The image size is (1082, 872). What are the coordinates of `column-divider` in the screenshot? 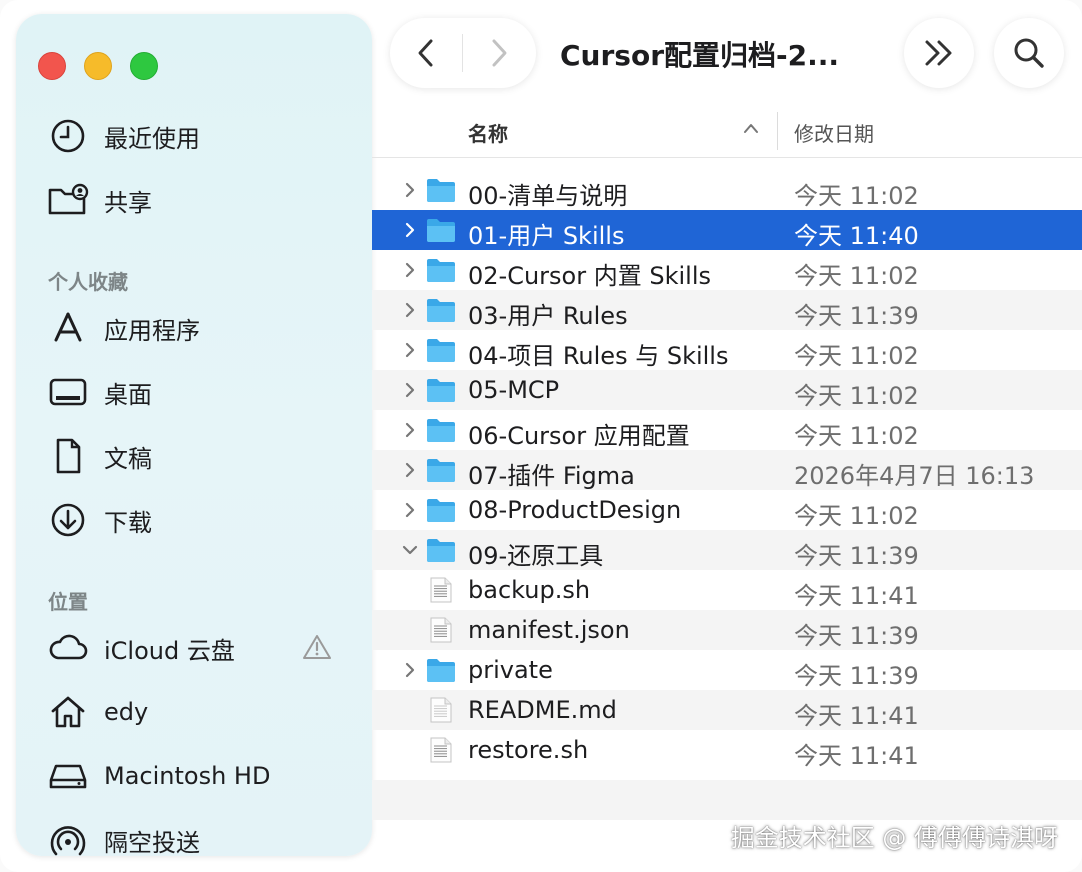 It's located at (777, 131).